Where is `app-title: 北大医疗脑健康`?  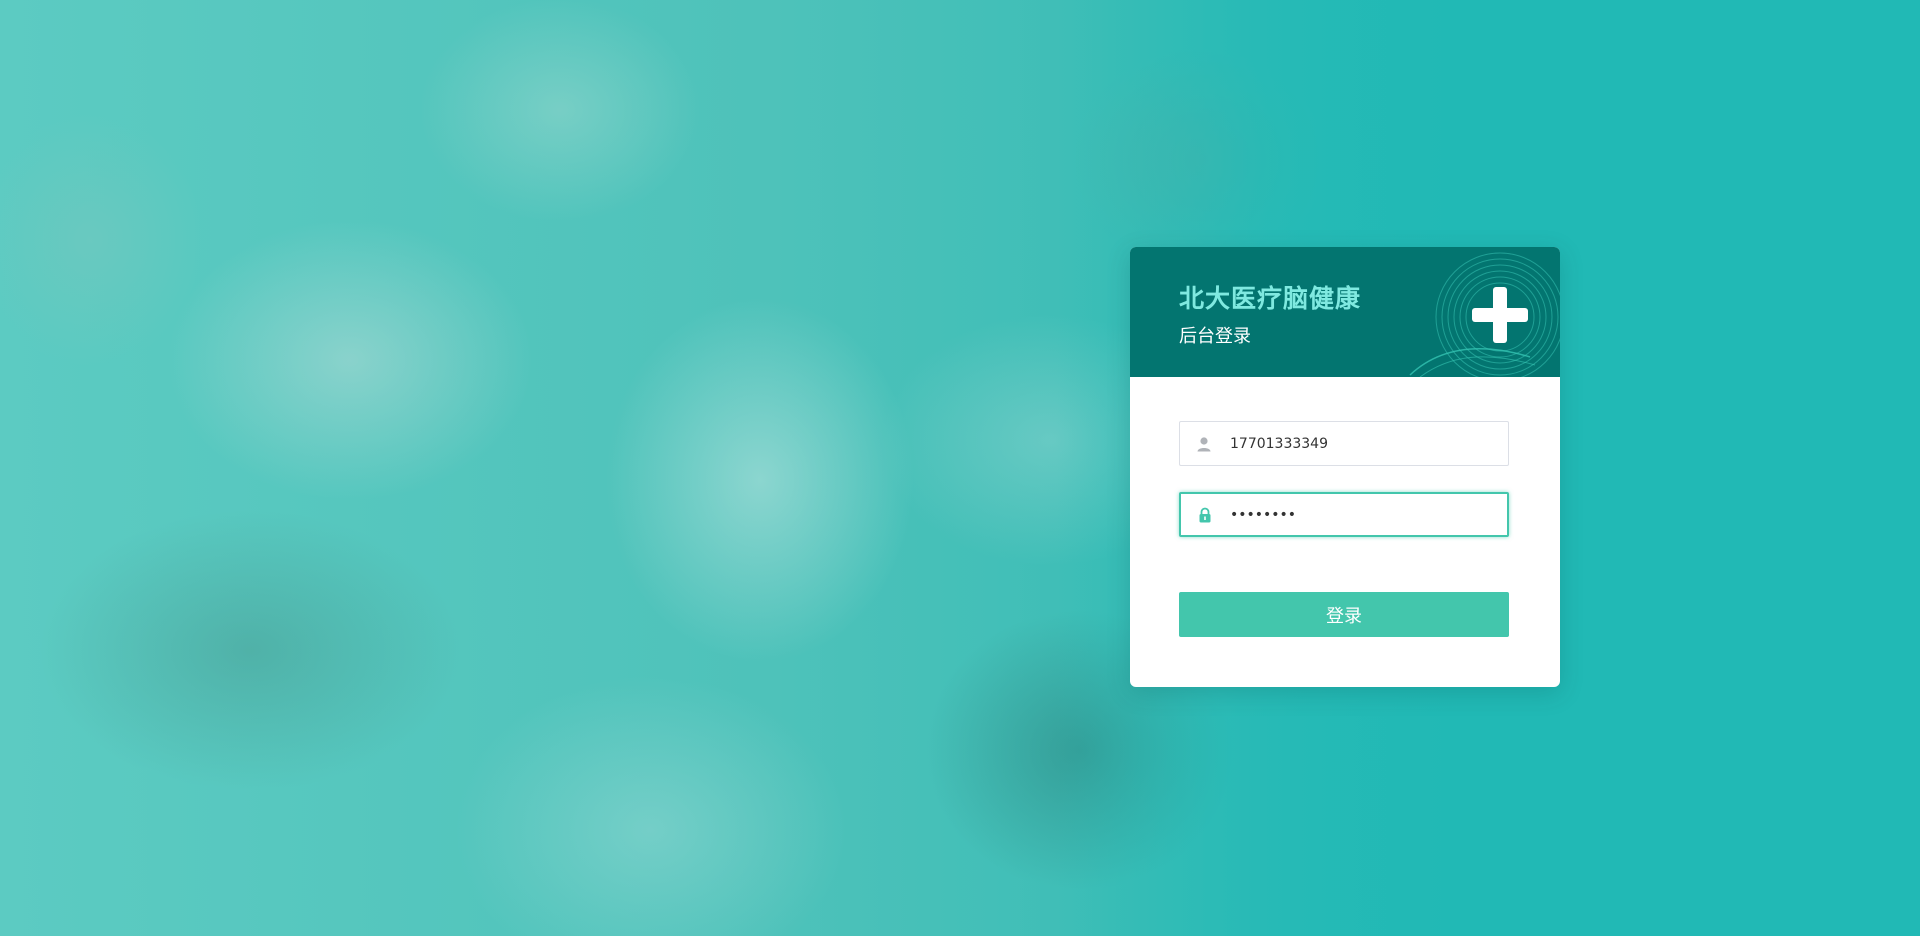
app-title: 北大医疗脑健康 is located at coordinates (1270, 298).